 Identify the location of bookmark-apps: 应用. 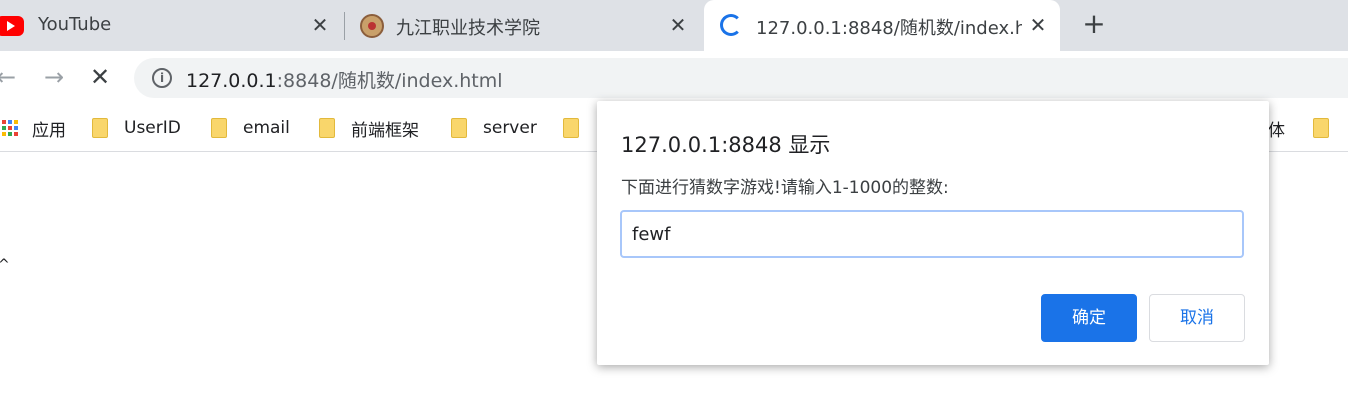
(34, 128).